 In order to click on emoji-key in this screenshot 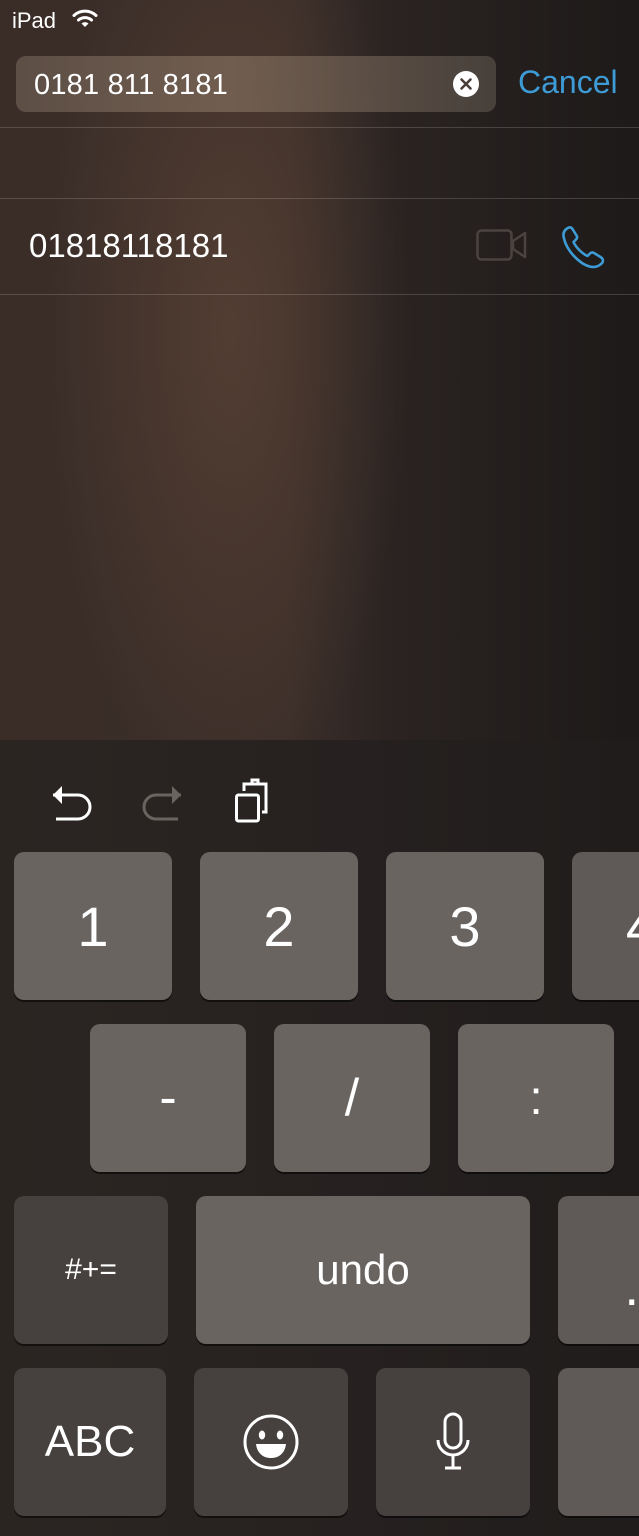, I will do `click(271, 1442)`.